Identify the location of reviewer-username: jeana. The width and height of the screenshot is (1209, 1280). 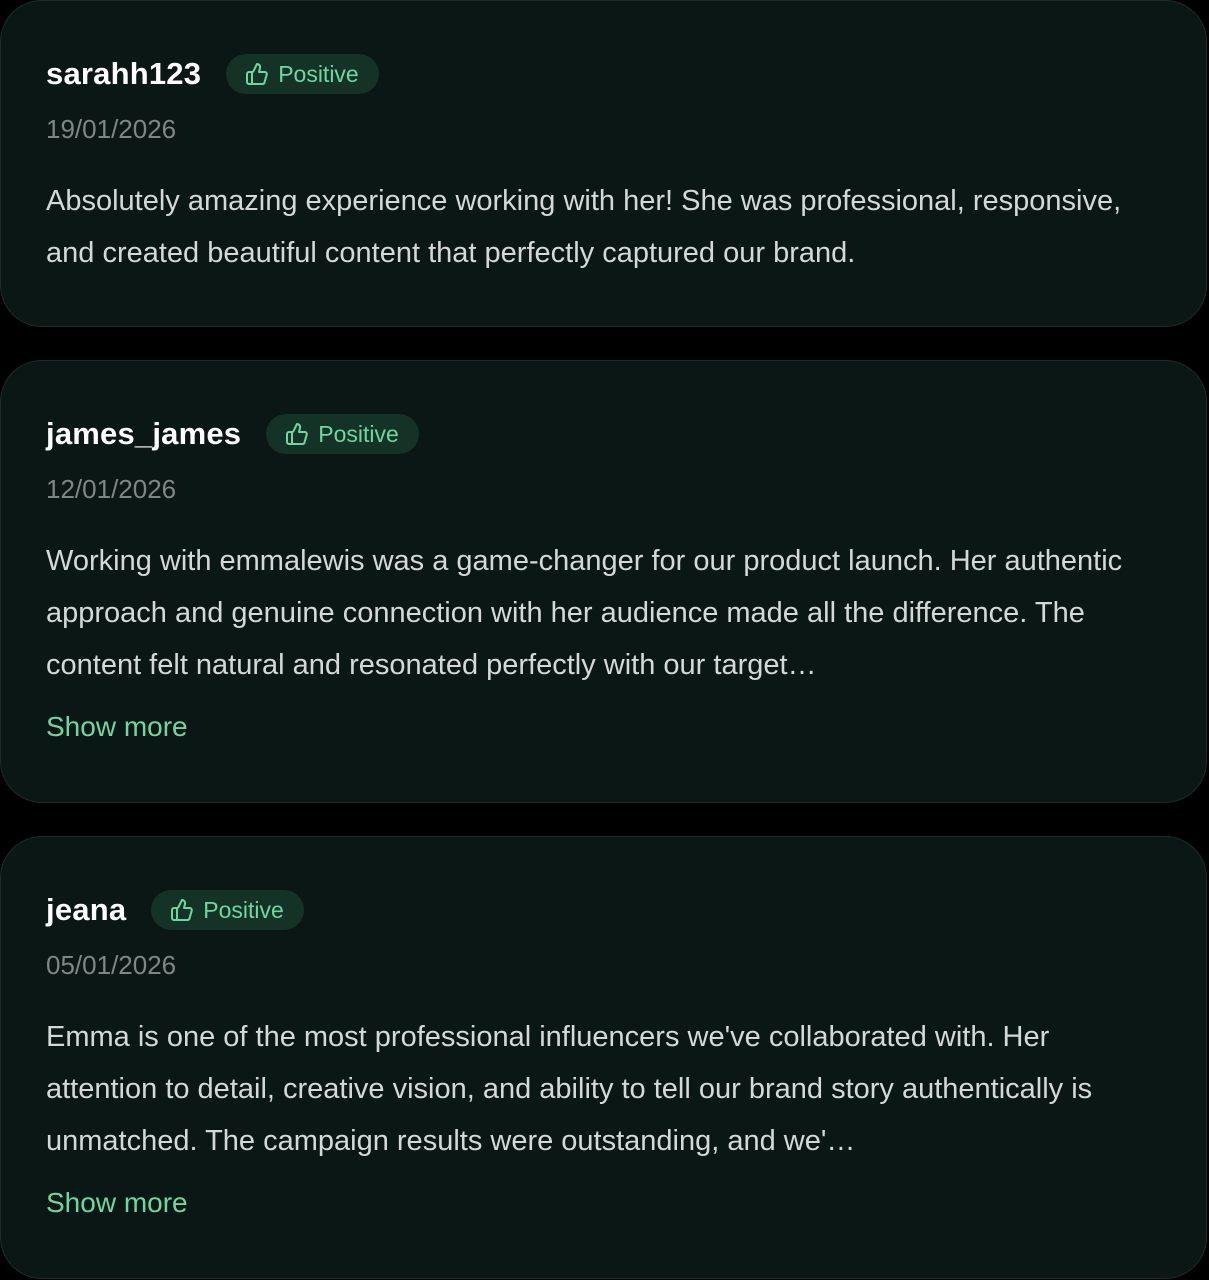
(86, 909).